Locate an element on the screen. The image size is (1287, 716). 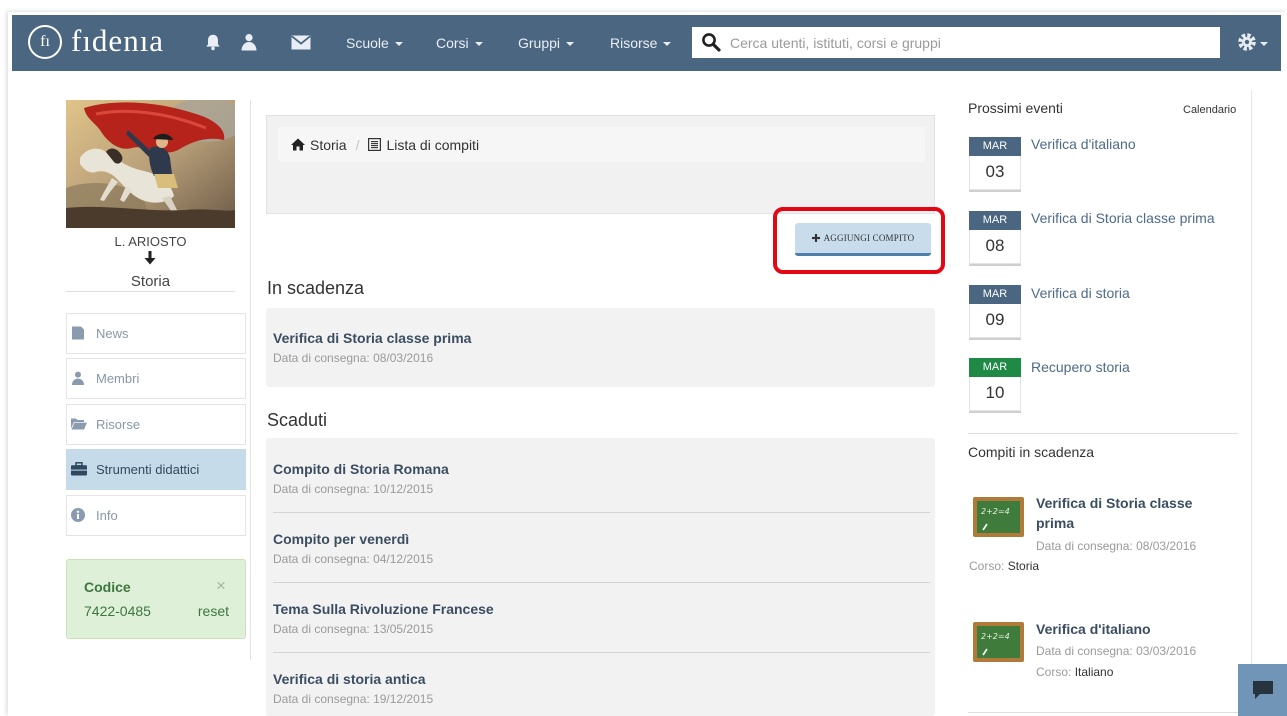
top-navbar: fı fıdenıa Scuole Corsi Gruppi Risorse is located at coordinates (646, 43).